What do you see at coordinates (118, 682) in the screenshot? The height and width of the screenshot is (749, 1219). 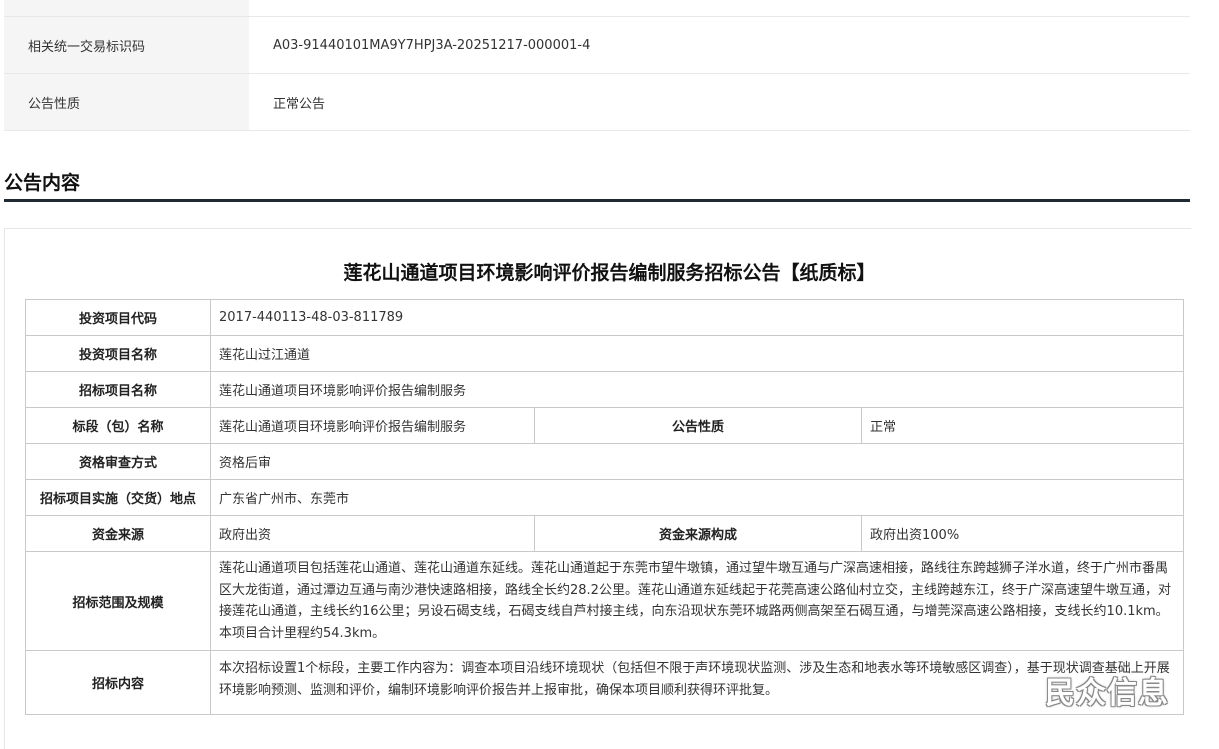 I see `row-label: 招标内容` at bounding box center [118, 682].